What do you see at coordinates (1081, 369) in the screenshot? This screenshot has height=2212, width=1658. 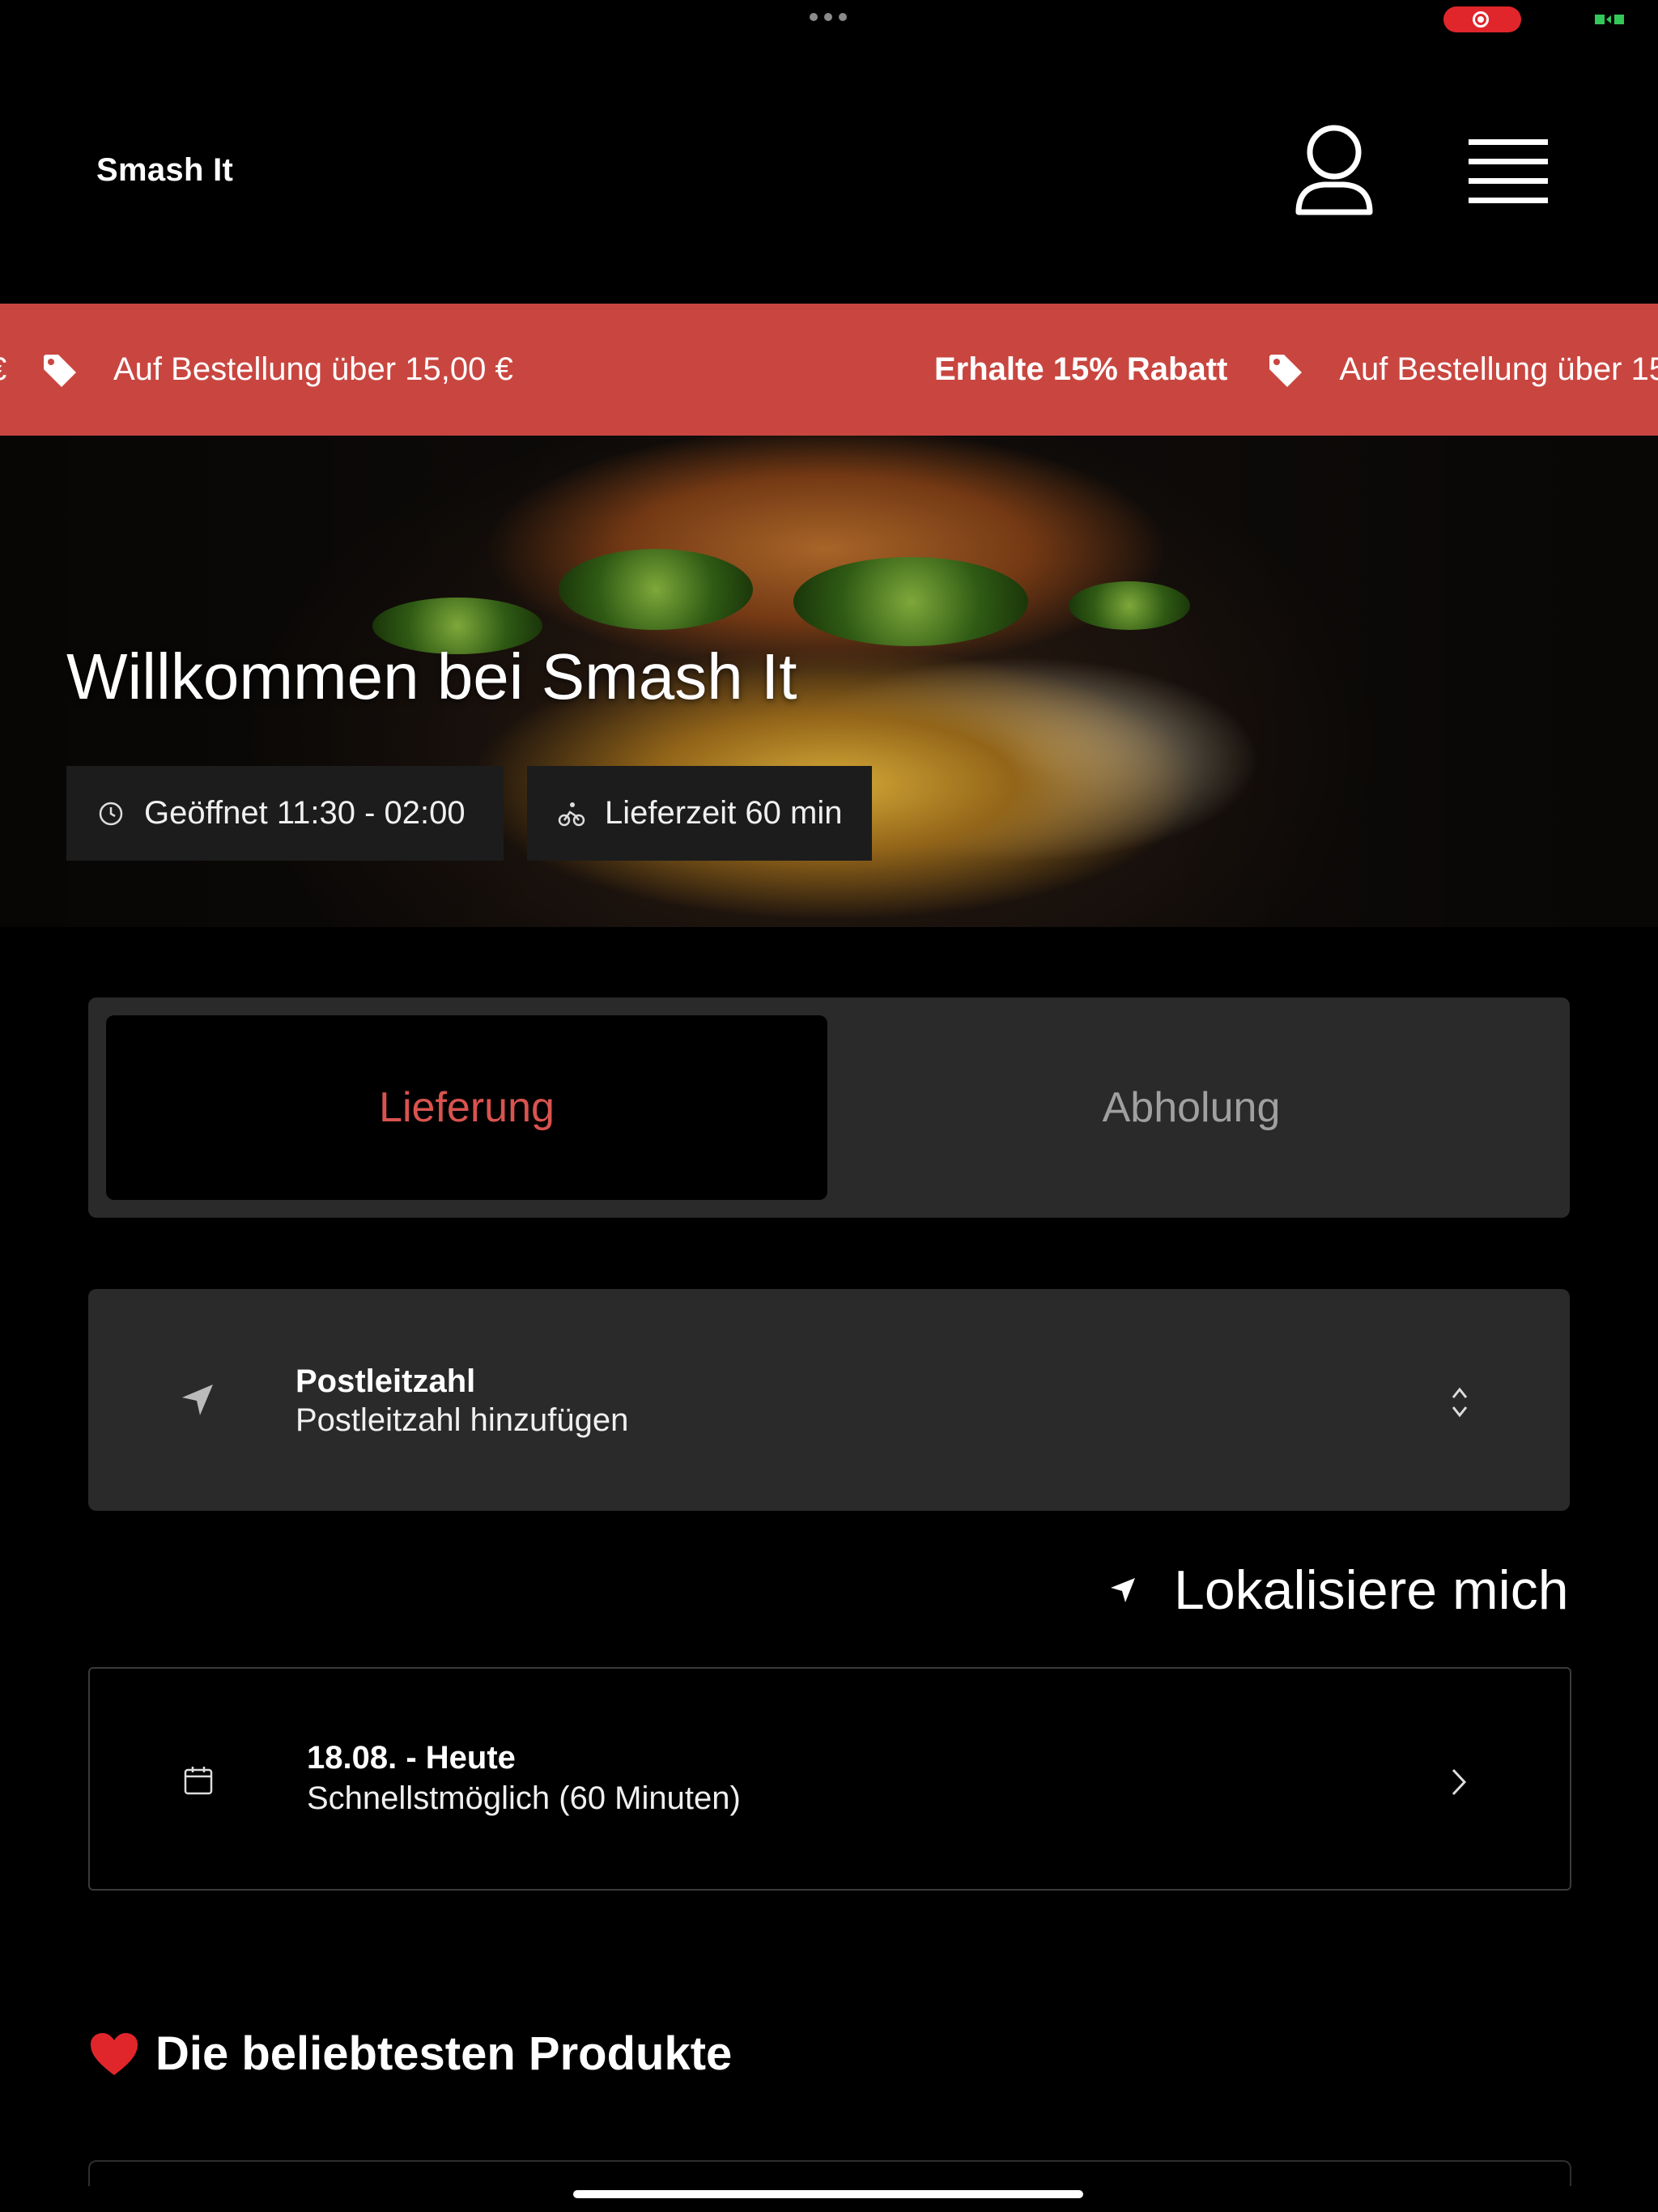 I see `promo-offer-text: Erhalte 15% Rabatt` at bounding box center [1081, 369].